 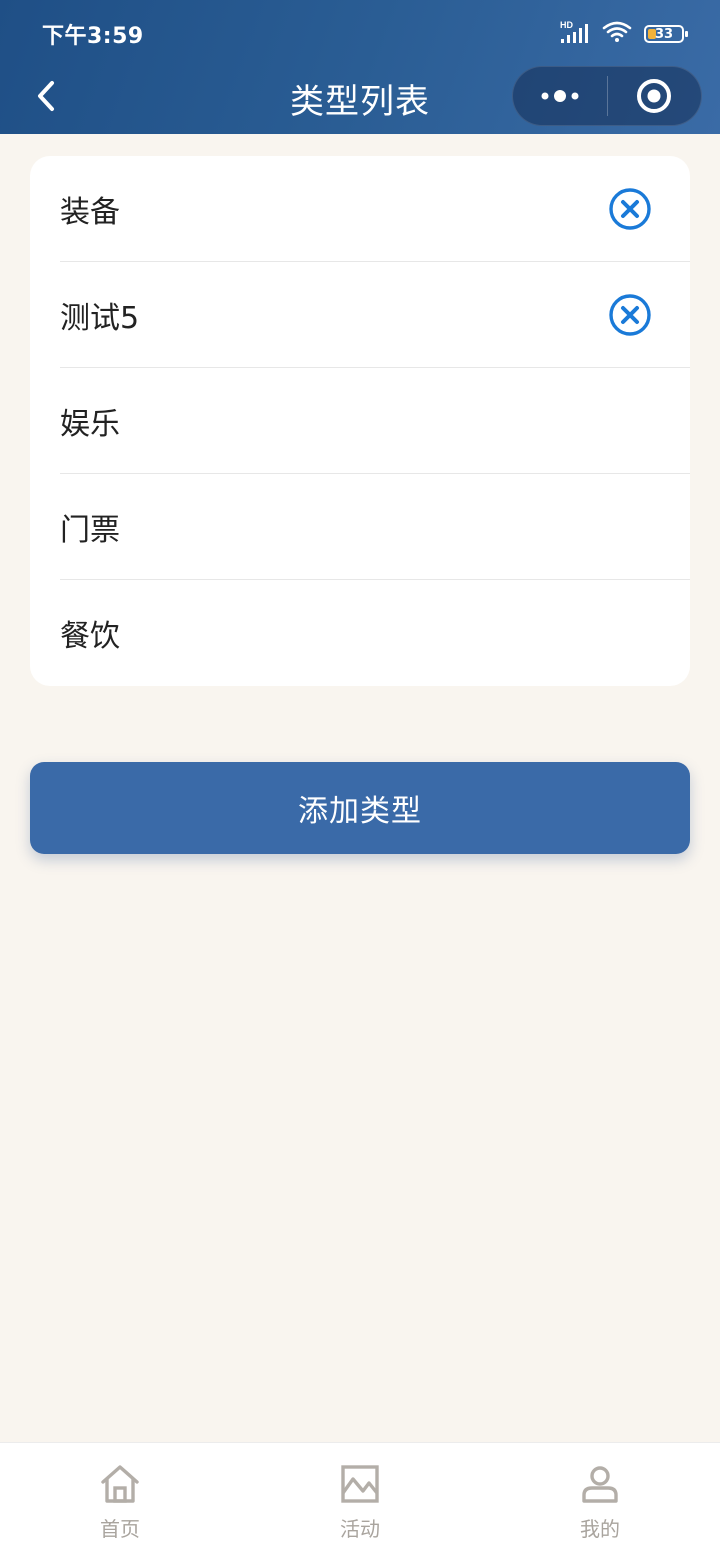 I want to click on type-label: 餐饮, so click(x=90, y=636).